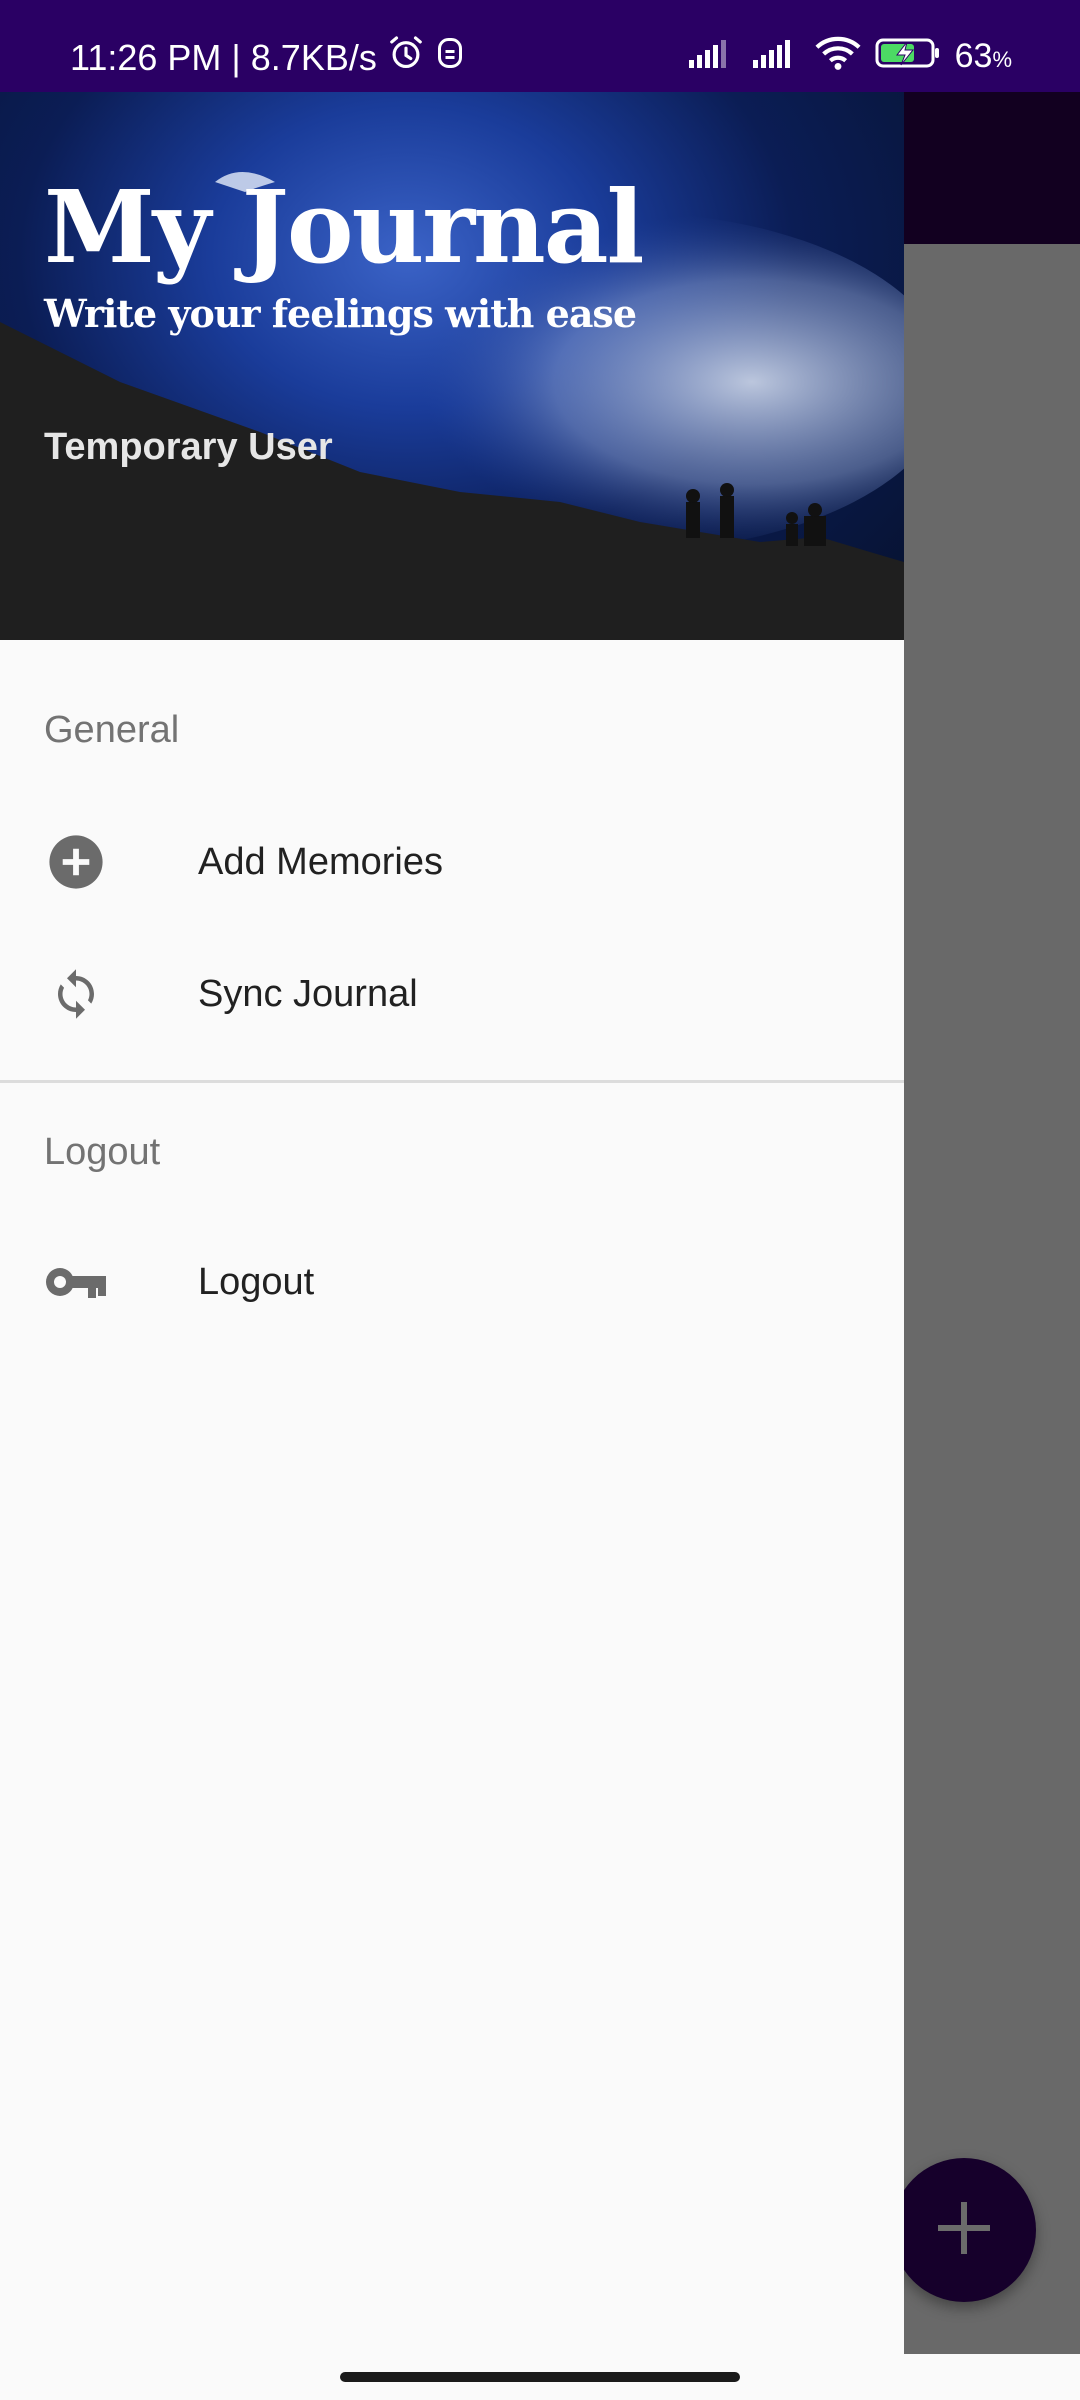 The height and width of the screenshot is (2400, 1080). Describe the element at coordinates (102, 1152) in the screenshot. I see `section-label-logout: Logout` at that location.